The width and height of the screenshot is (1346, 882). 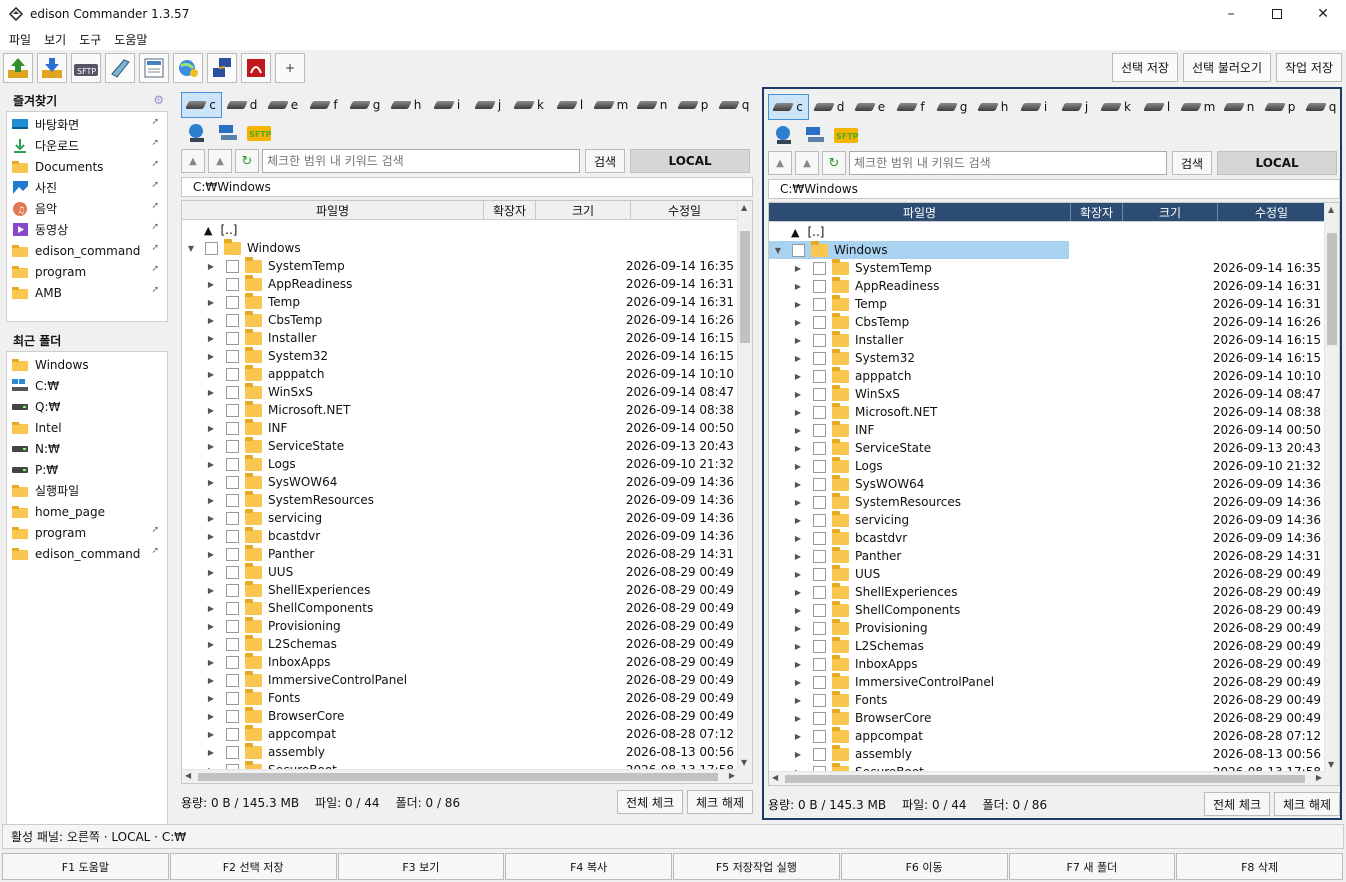 I want to click on book-button, so click(x=120, y=68).